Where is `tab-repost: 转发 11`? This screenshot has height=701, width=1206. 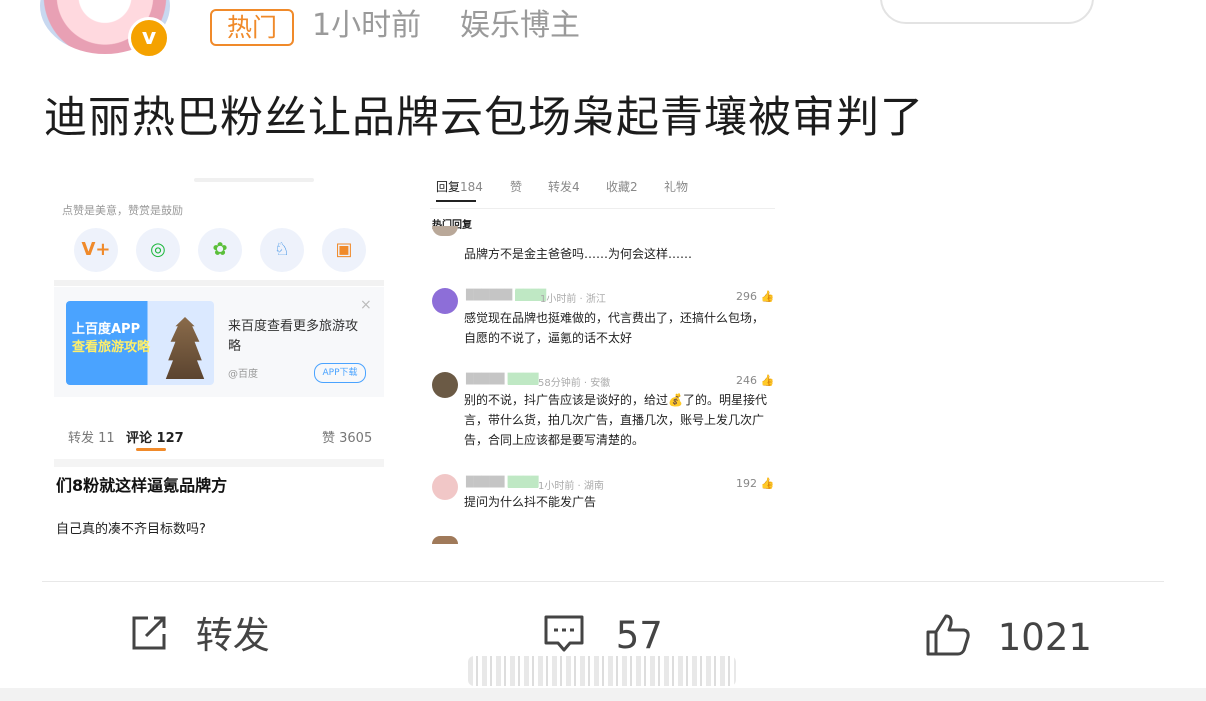
tab-repost: 转发 11 is located at coordinates (91, 436).